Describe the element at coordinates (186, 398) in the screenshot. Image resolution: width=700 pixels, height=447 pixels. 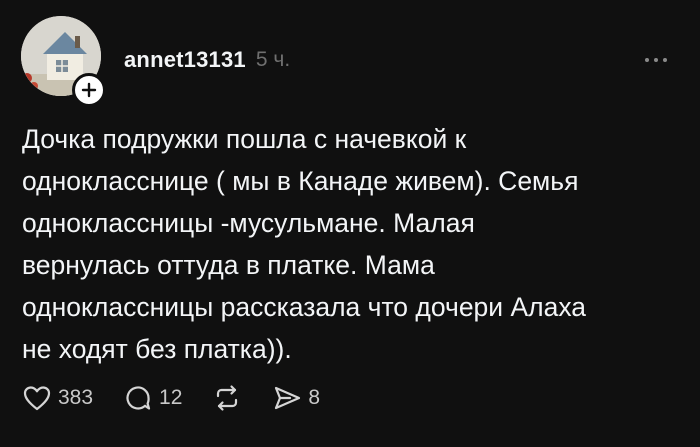
I see `action-bar: 383 12 8` at that location.